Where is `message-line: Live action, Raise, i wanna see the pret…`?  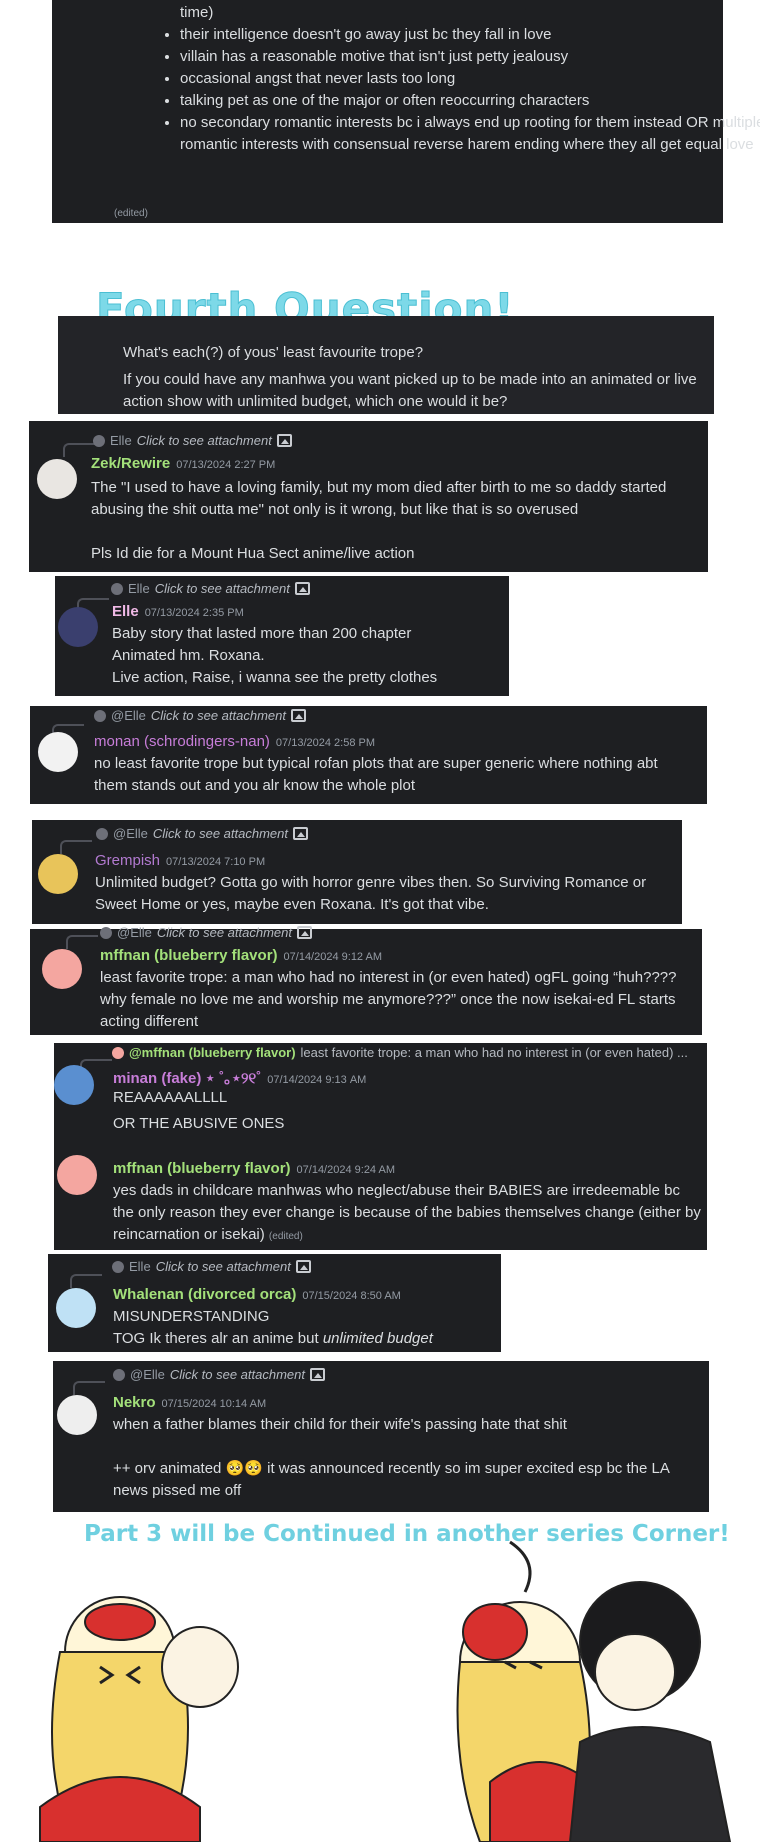
message-line: Live action, Raise, i wanna see the pret… is located at coordinates (275, 677).